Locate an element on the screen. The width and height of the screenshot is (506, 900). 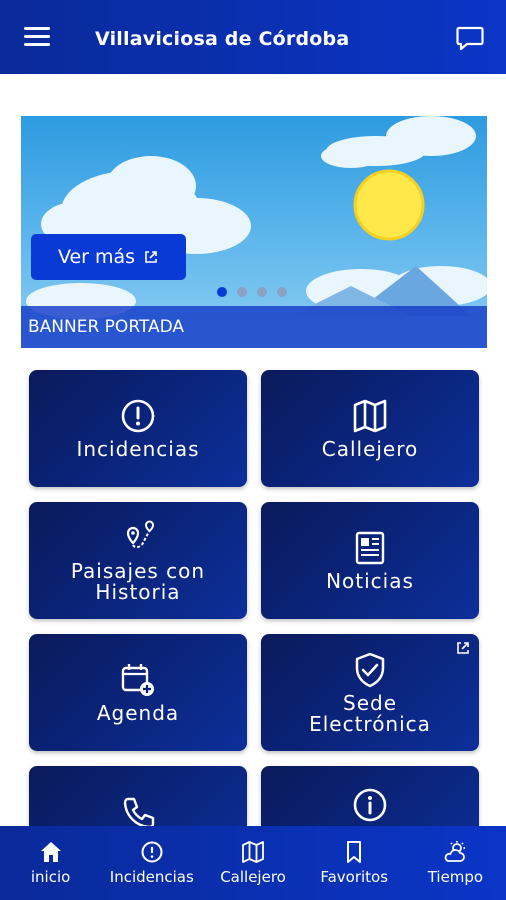
home-icon is located at coordinates (50, 852).